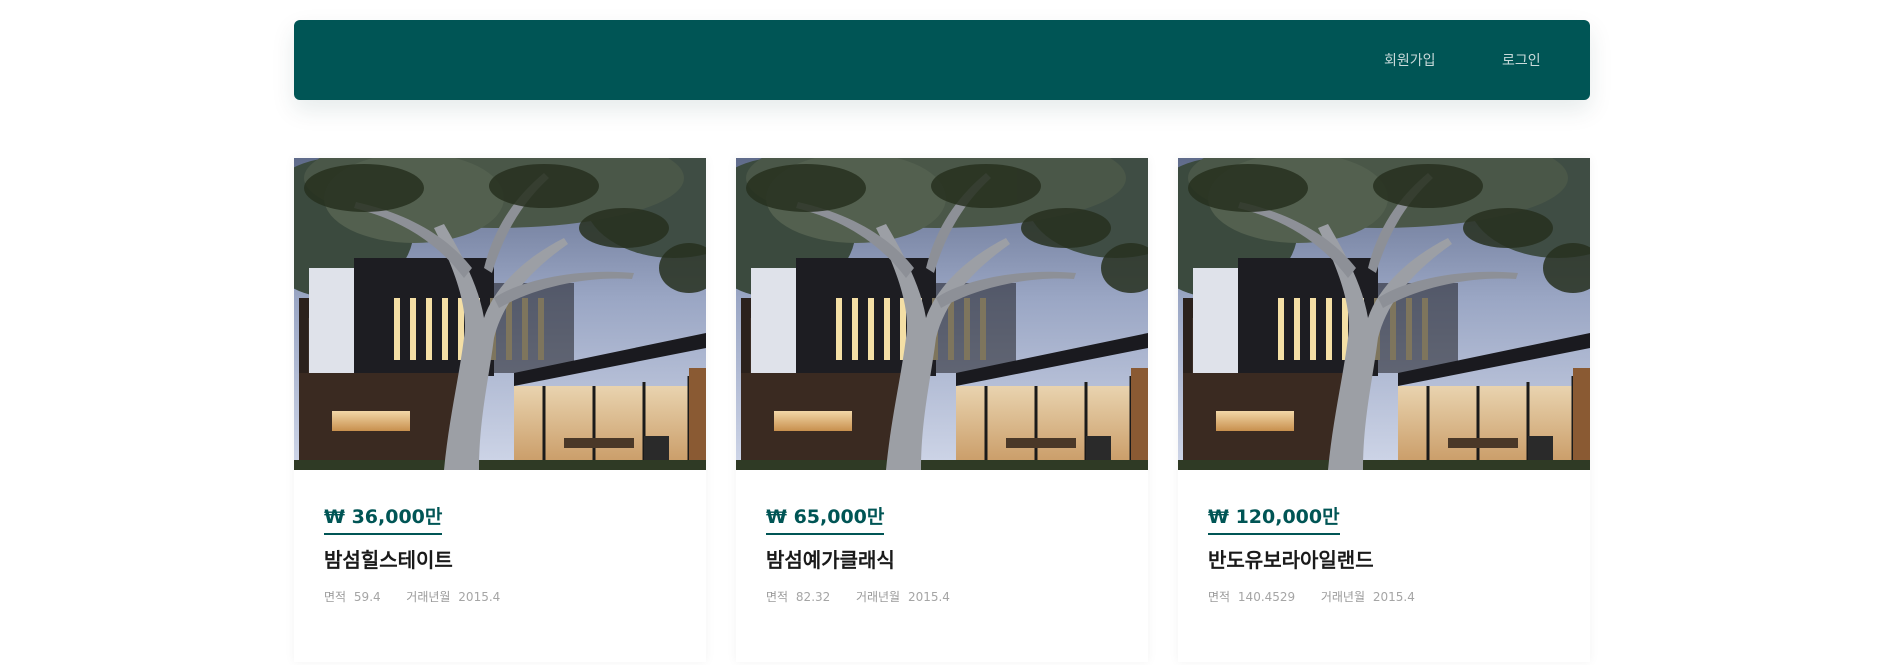 This screenshot has height=665, width=1896. I want to click on listing-name: 반도유보라아일랜드, so click(1291, 560).